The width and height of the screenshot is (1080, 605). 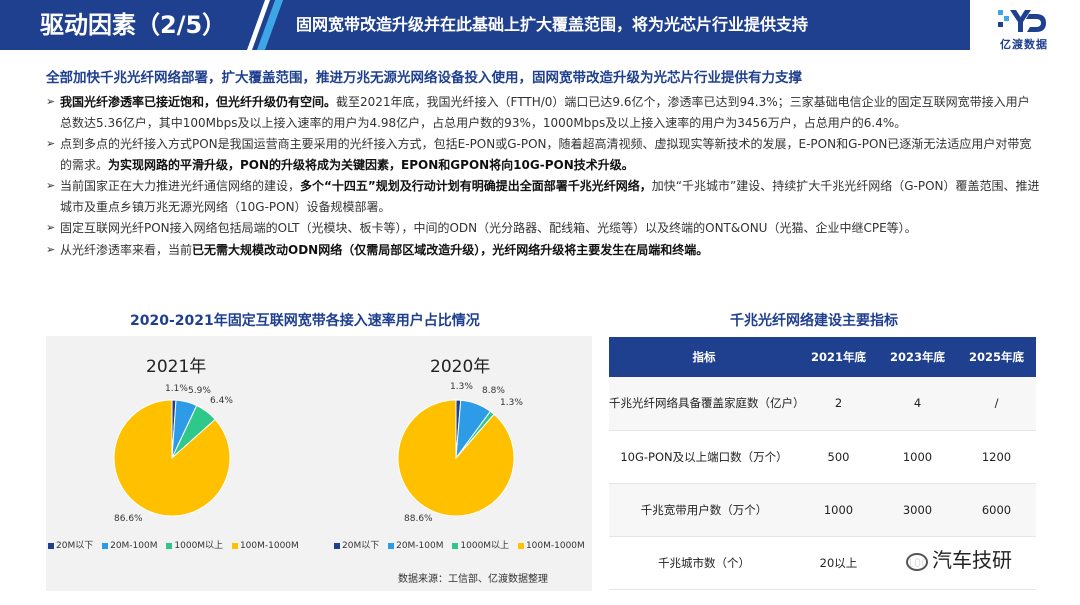 I want to click on pie-legend-2021: 20M以下 20M-100M 1000M以上 100M-1000M, so click(x=170, y=544).